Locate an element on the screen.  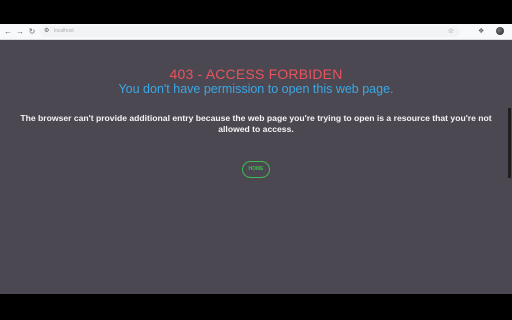
url-text: localhost is located at coordinates (64, 31).